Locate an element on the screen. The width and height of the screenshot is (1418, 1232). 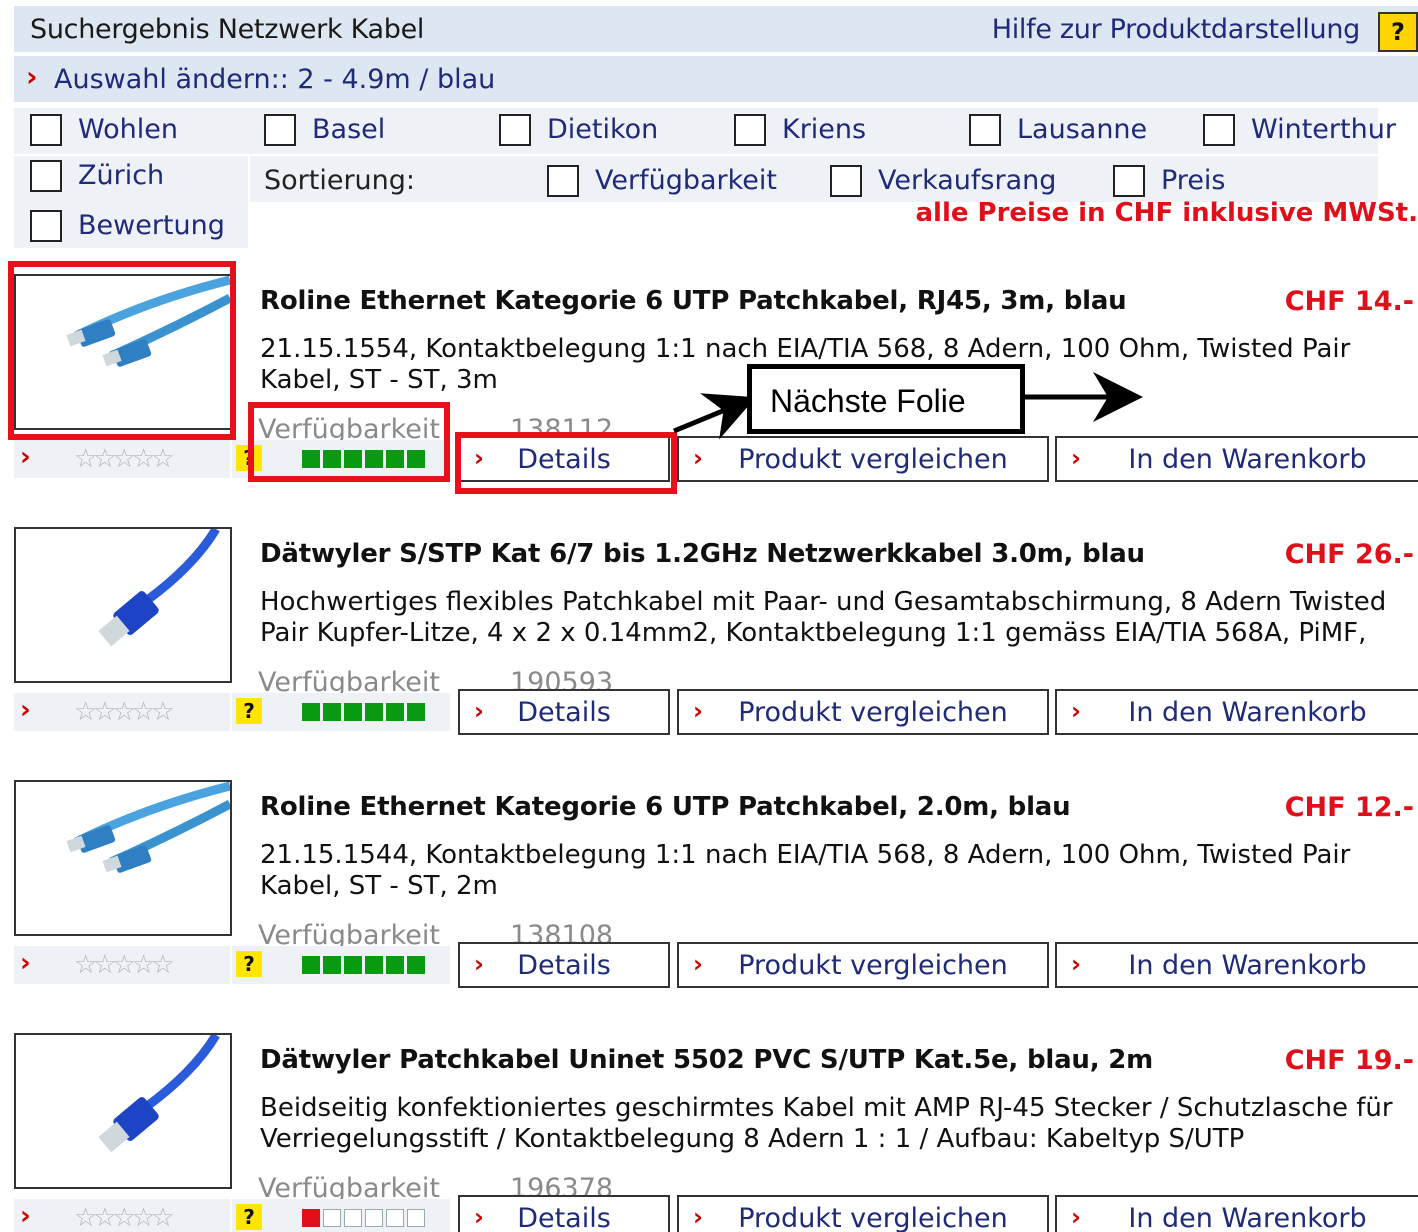
next-slide-callout: Nächste Folie is located at coordinates (886, 399).